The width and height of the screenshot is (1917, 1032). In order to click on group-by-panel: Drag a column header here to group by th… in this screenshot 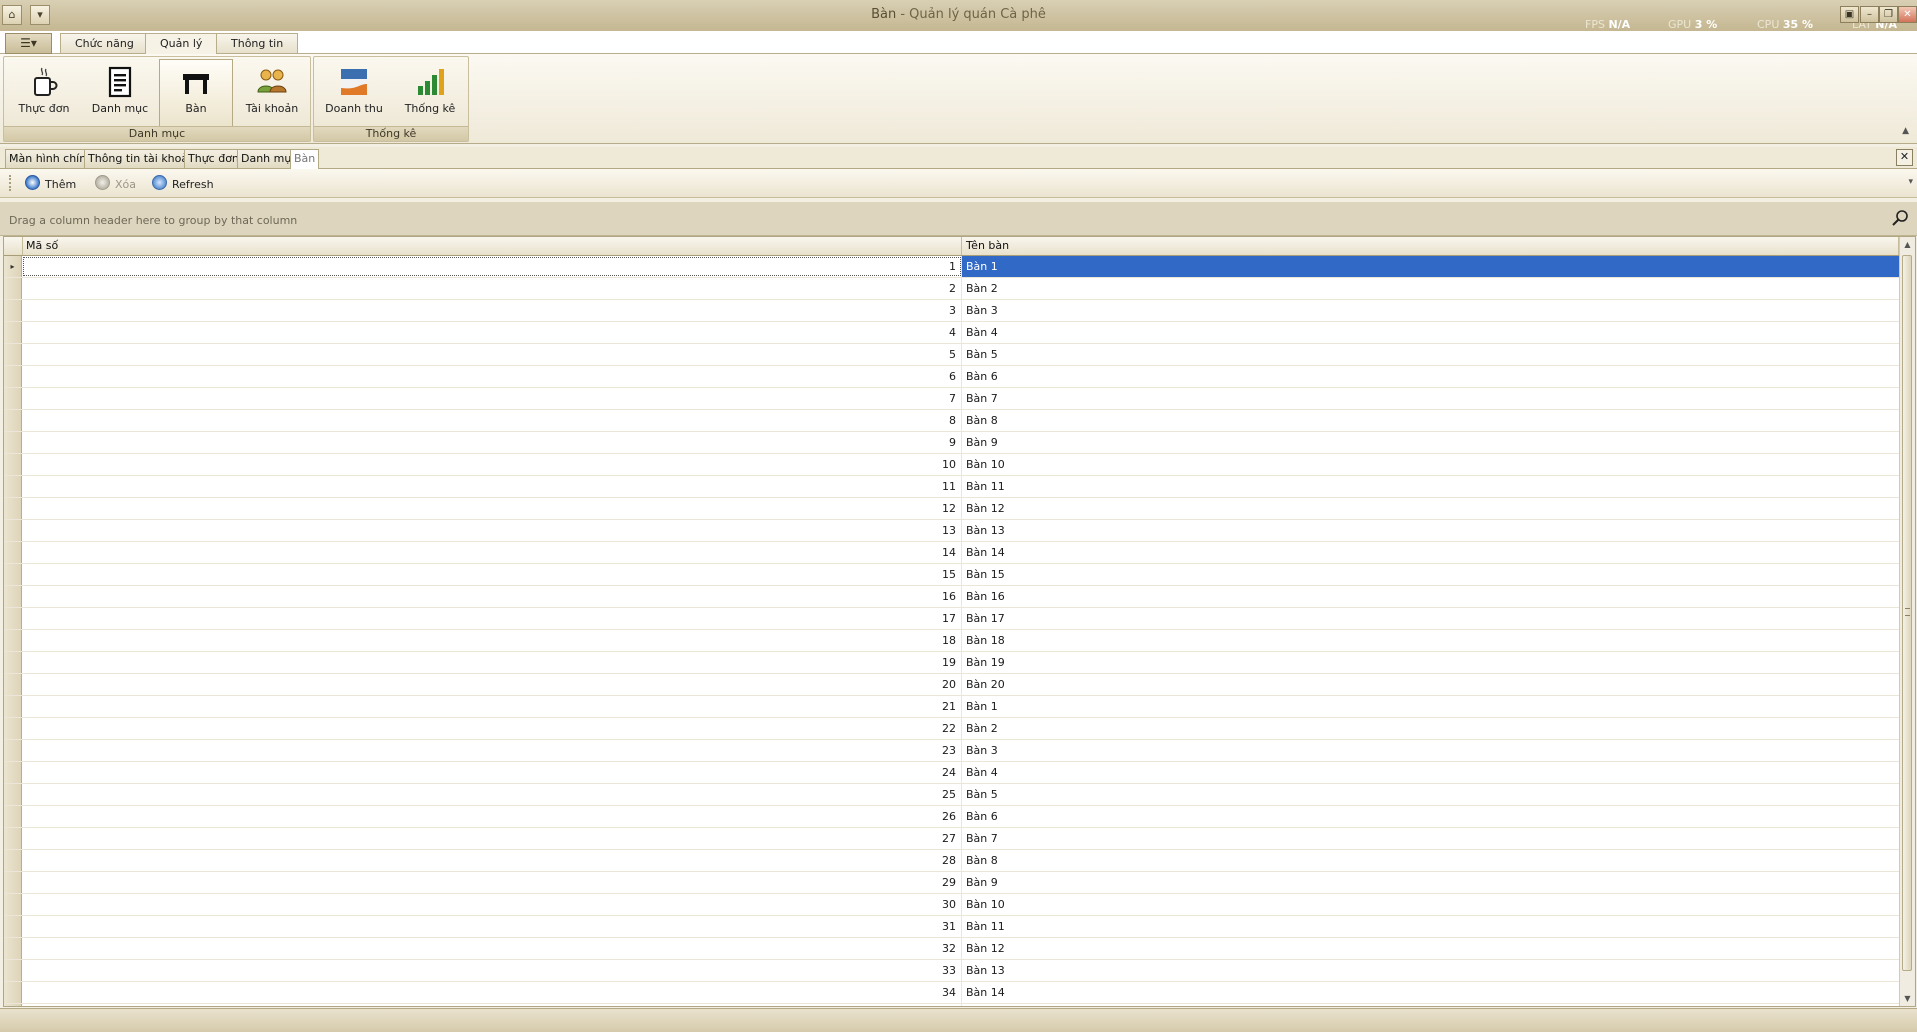, I will do `click(958, 219)`.